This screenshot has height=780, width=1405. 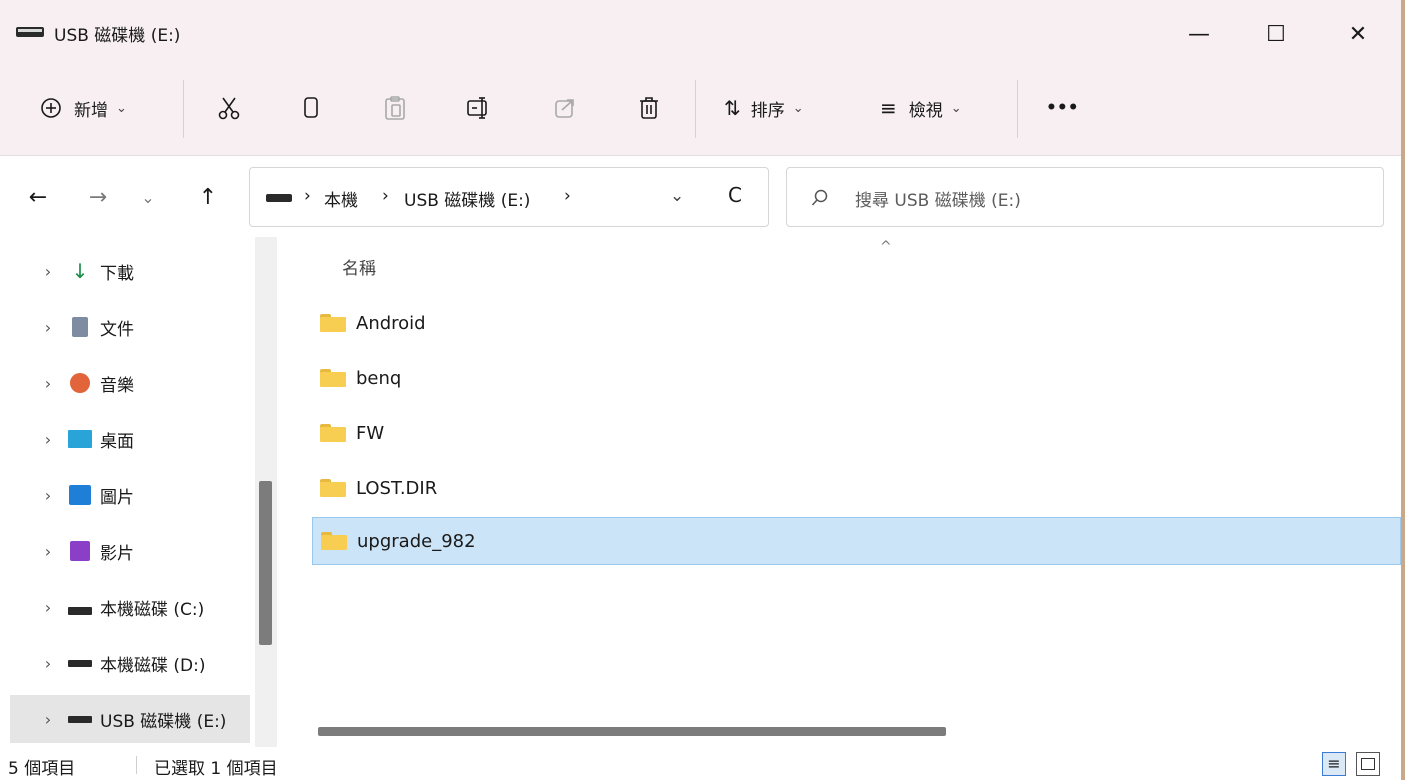 I want to click on up-button: ↑, so click(x=208, y=197).